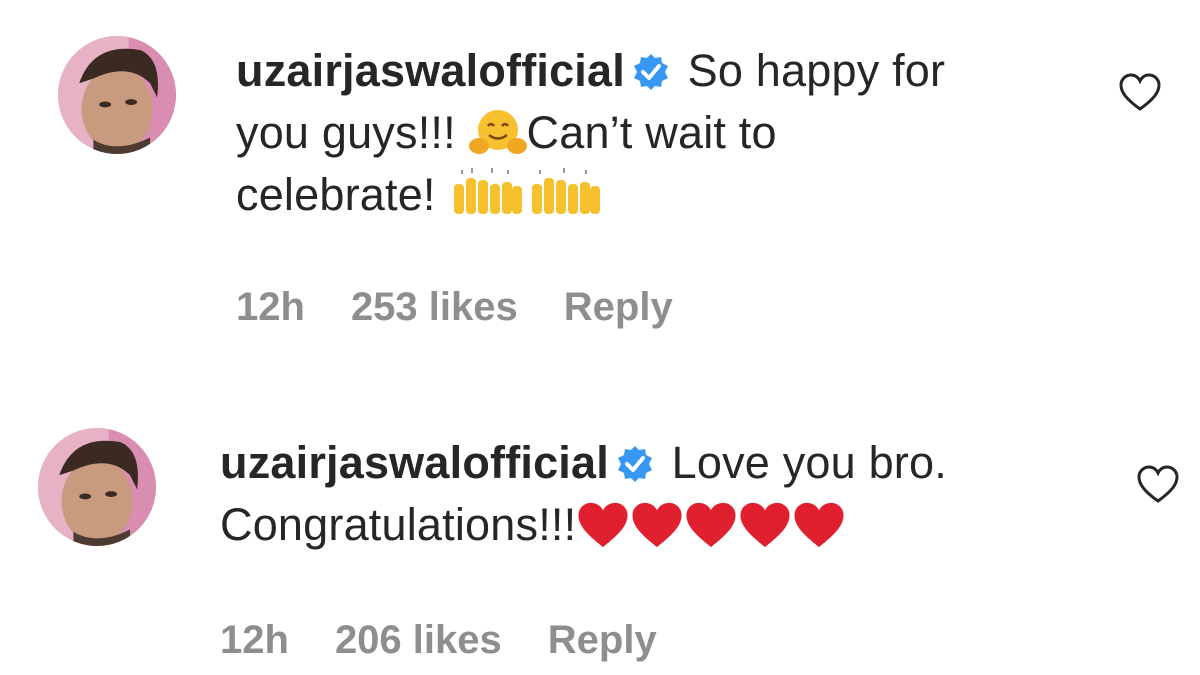  I want to click on likes-count: 206 likes, so click(418, 640).